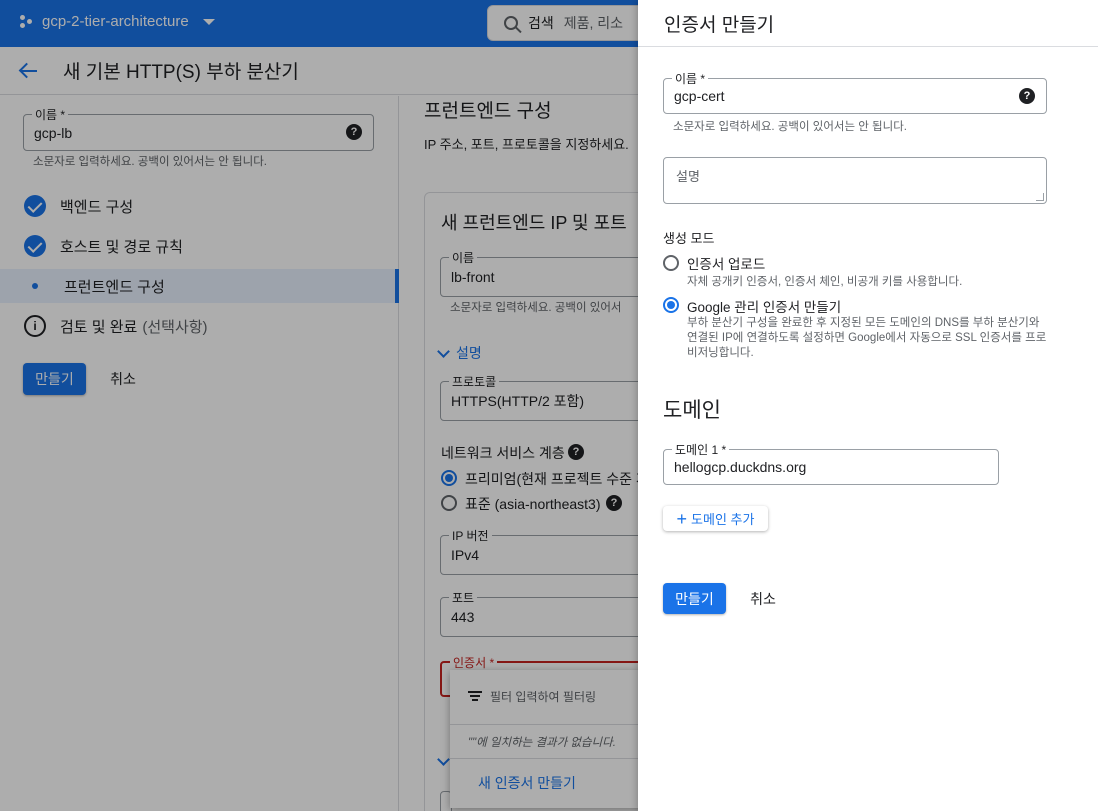  Describe the element at coordinates (1027, 96) in the screenshot. I see `help-icon: ?` at that location.